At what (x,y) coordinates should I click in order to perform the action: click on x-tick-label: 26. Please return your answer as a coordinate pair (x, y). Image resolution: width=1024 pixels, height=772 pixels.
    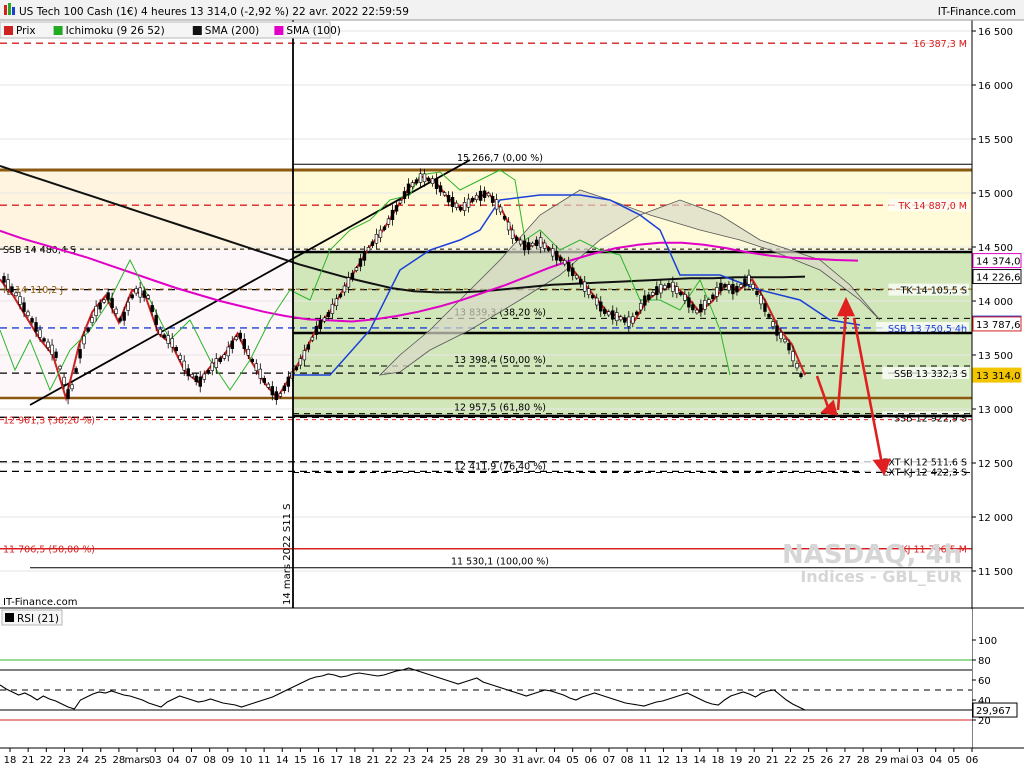
    Looking at the image, I should click on (826, 760).